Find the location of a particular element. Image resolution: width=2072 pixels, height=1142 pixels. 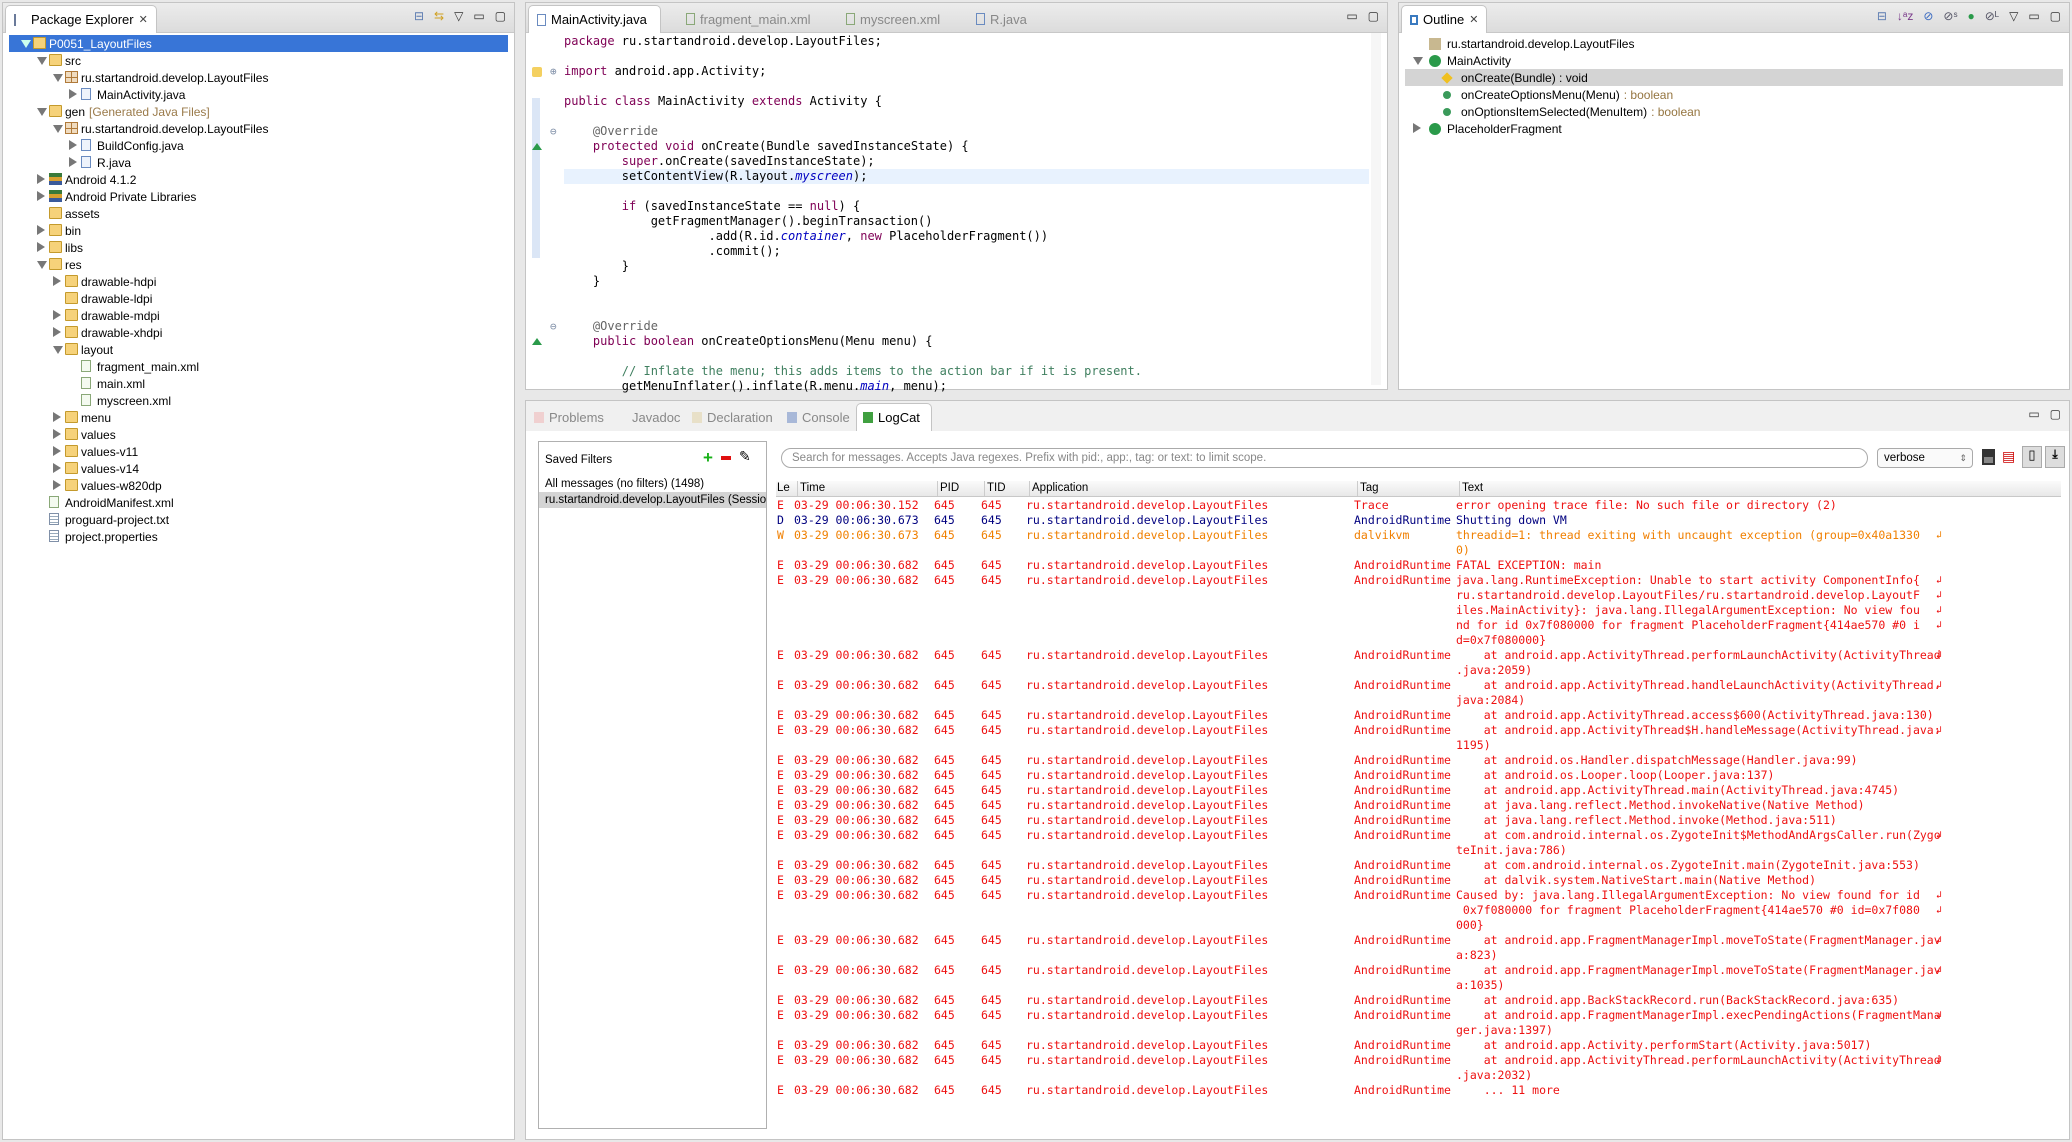

tree-item: project.properties is located at coordinates (258, 536).